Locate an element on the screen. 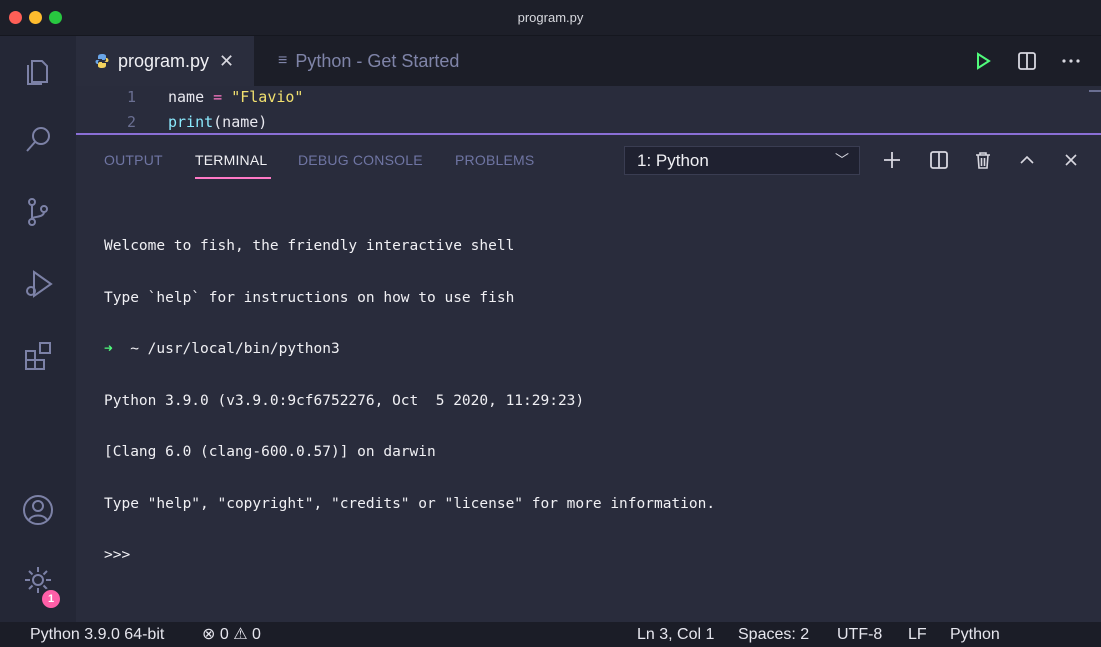 This screenshot has width=1101, height=647. code-text: print(name) is located at coordinates (218, 122).